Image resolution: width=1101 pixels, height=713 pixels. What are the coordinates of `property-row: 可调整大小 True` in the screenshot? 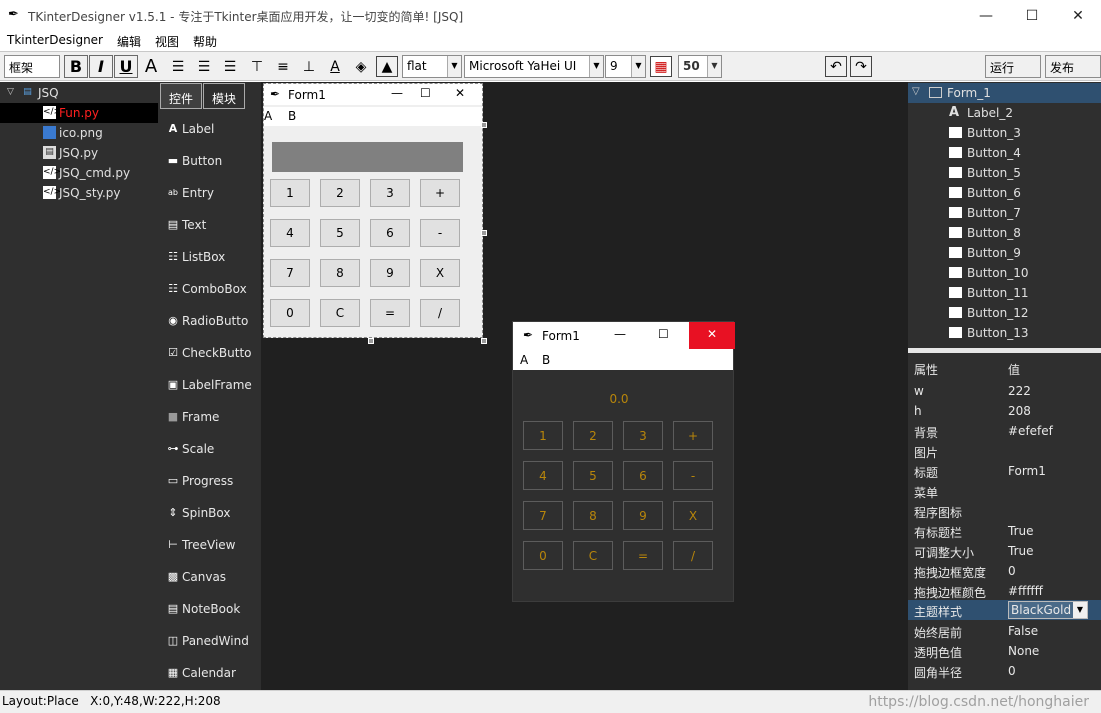 It's located at (1004, 551).